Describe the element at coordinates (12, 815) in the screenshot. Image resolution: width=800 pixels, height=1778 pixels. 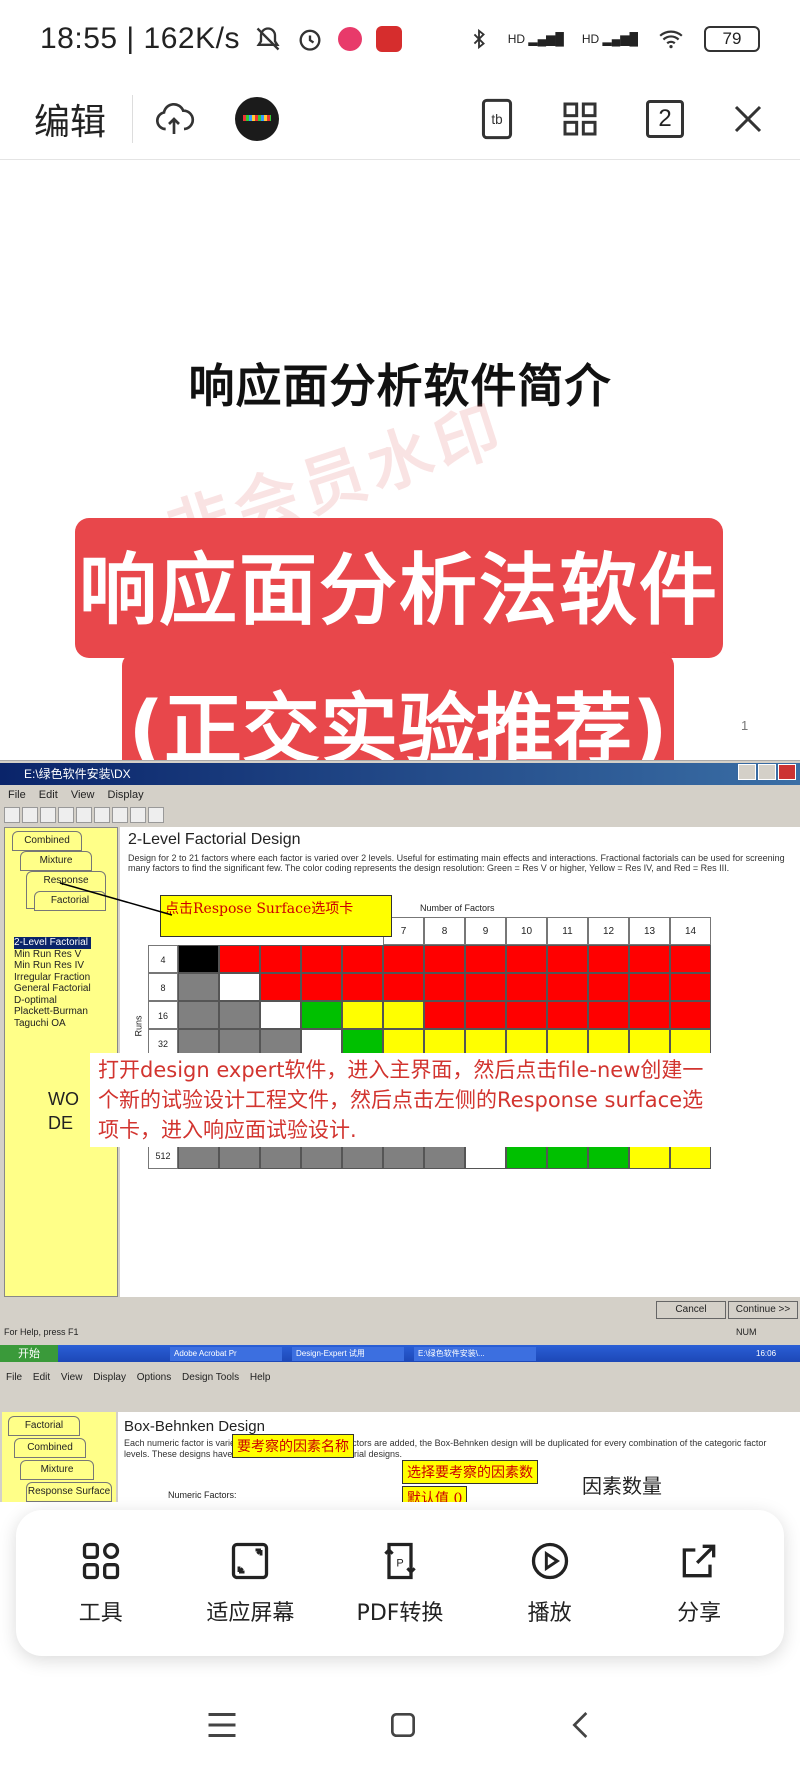
I see `new-icon` at that location.